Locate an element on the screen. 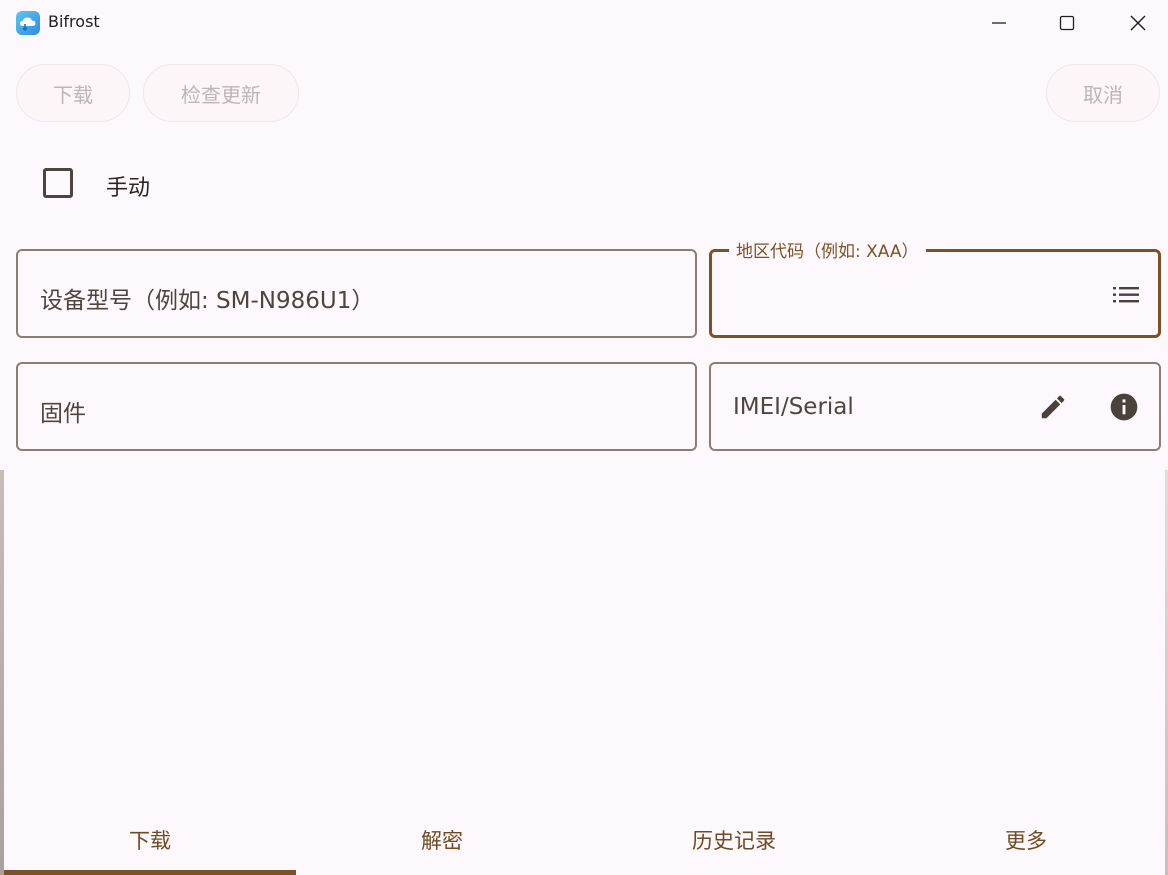  manual-checkbox-label: 手动 is located at coordinates (128, 188).